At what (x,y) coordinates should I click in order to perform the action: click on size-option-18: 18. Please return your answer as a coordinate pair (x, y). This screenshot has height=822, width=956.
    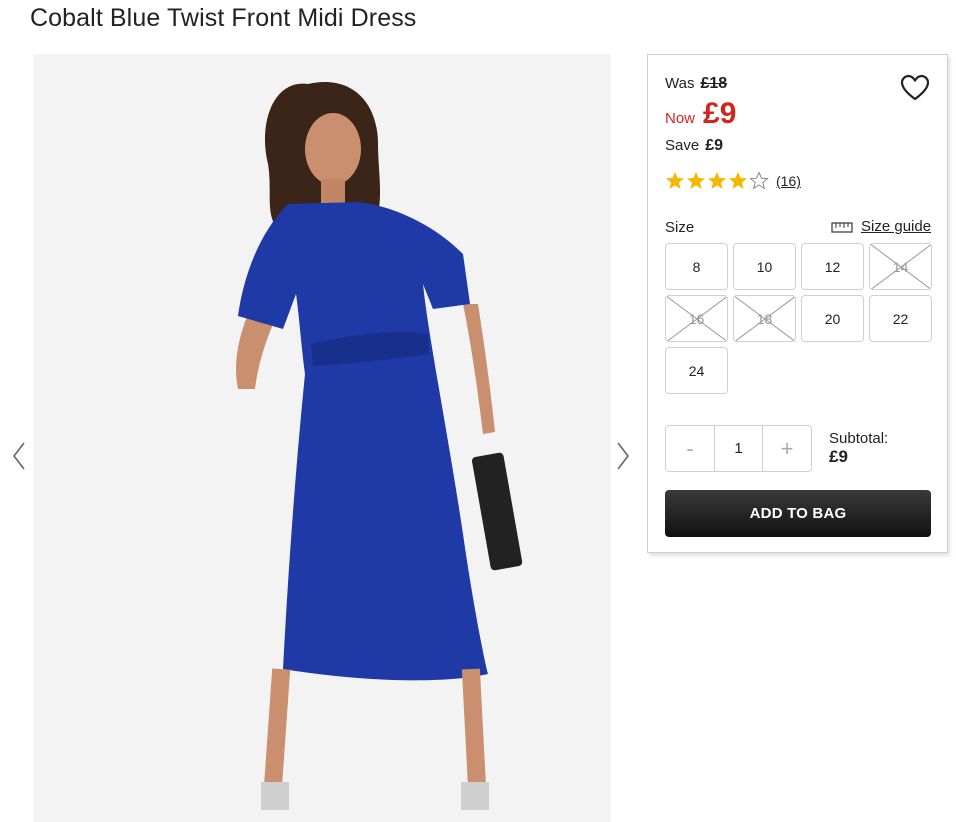
    Looking at the image, I should click on (764, 318).